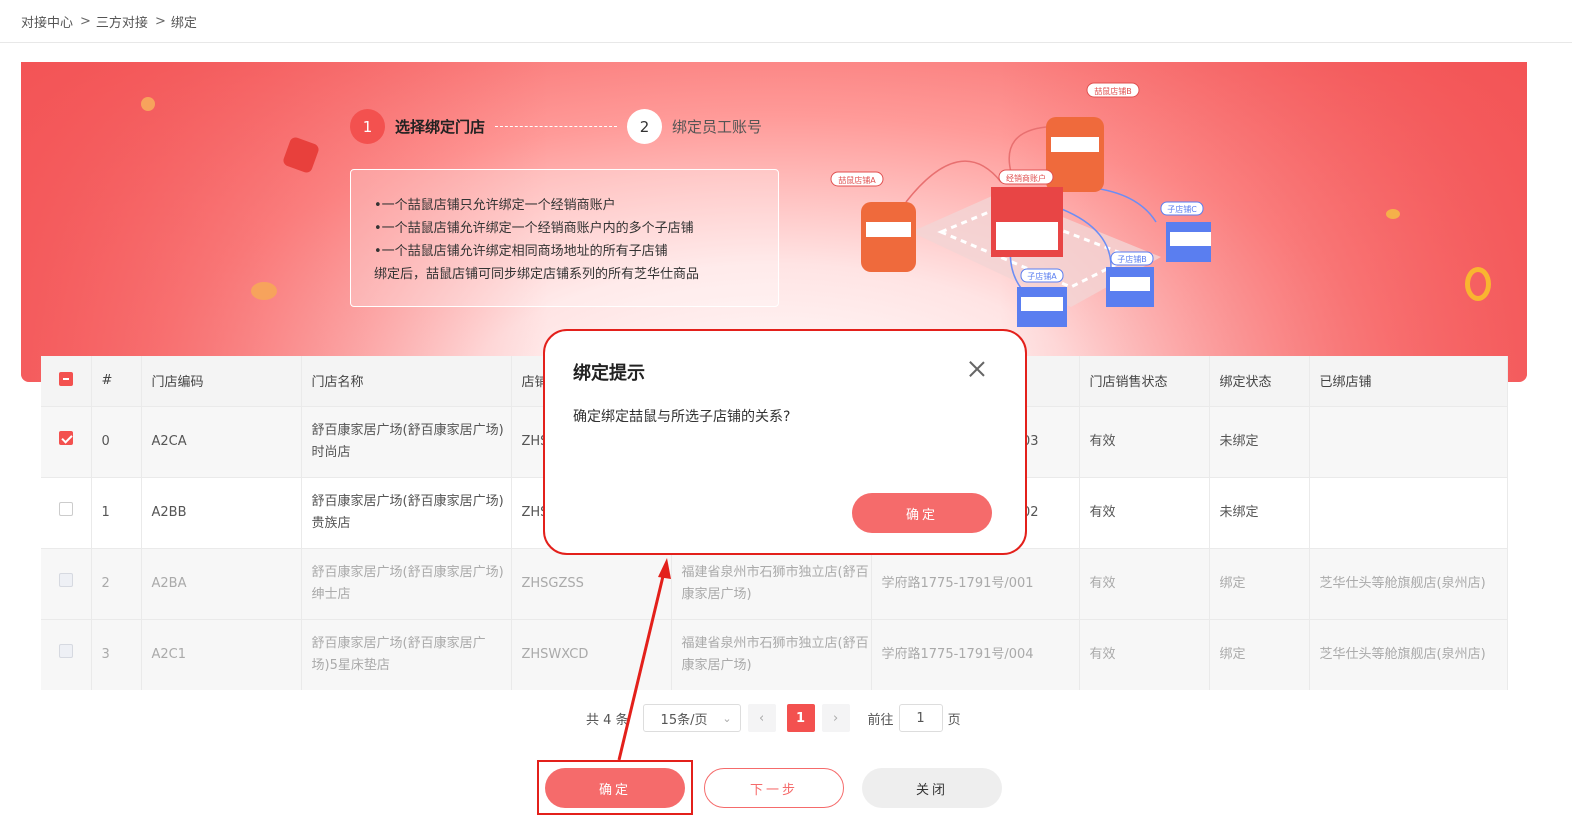 The height and width of the screenshot is (831, 1572). Describe the element at coordinates (1075, 154) in the screenshot. I see `store-b-kiosk` at that location.